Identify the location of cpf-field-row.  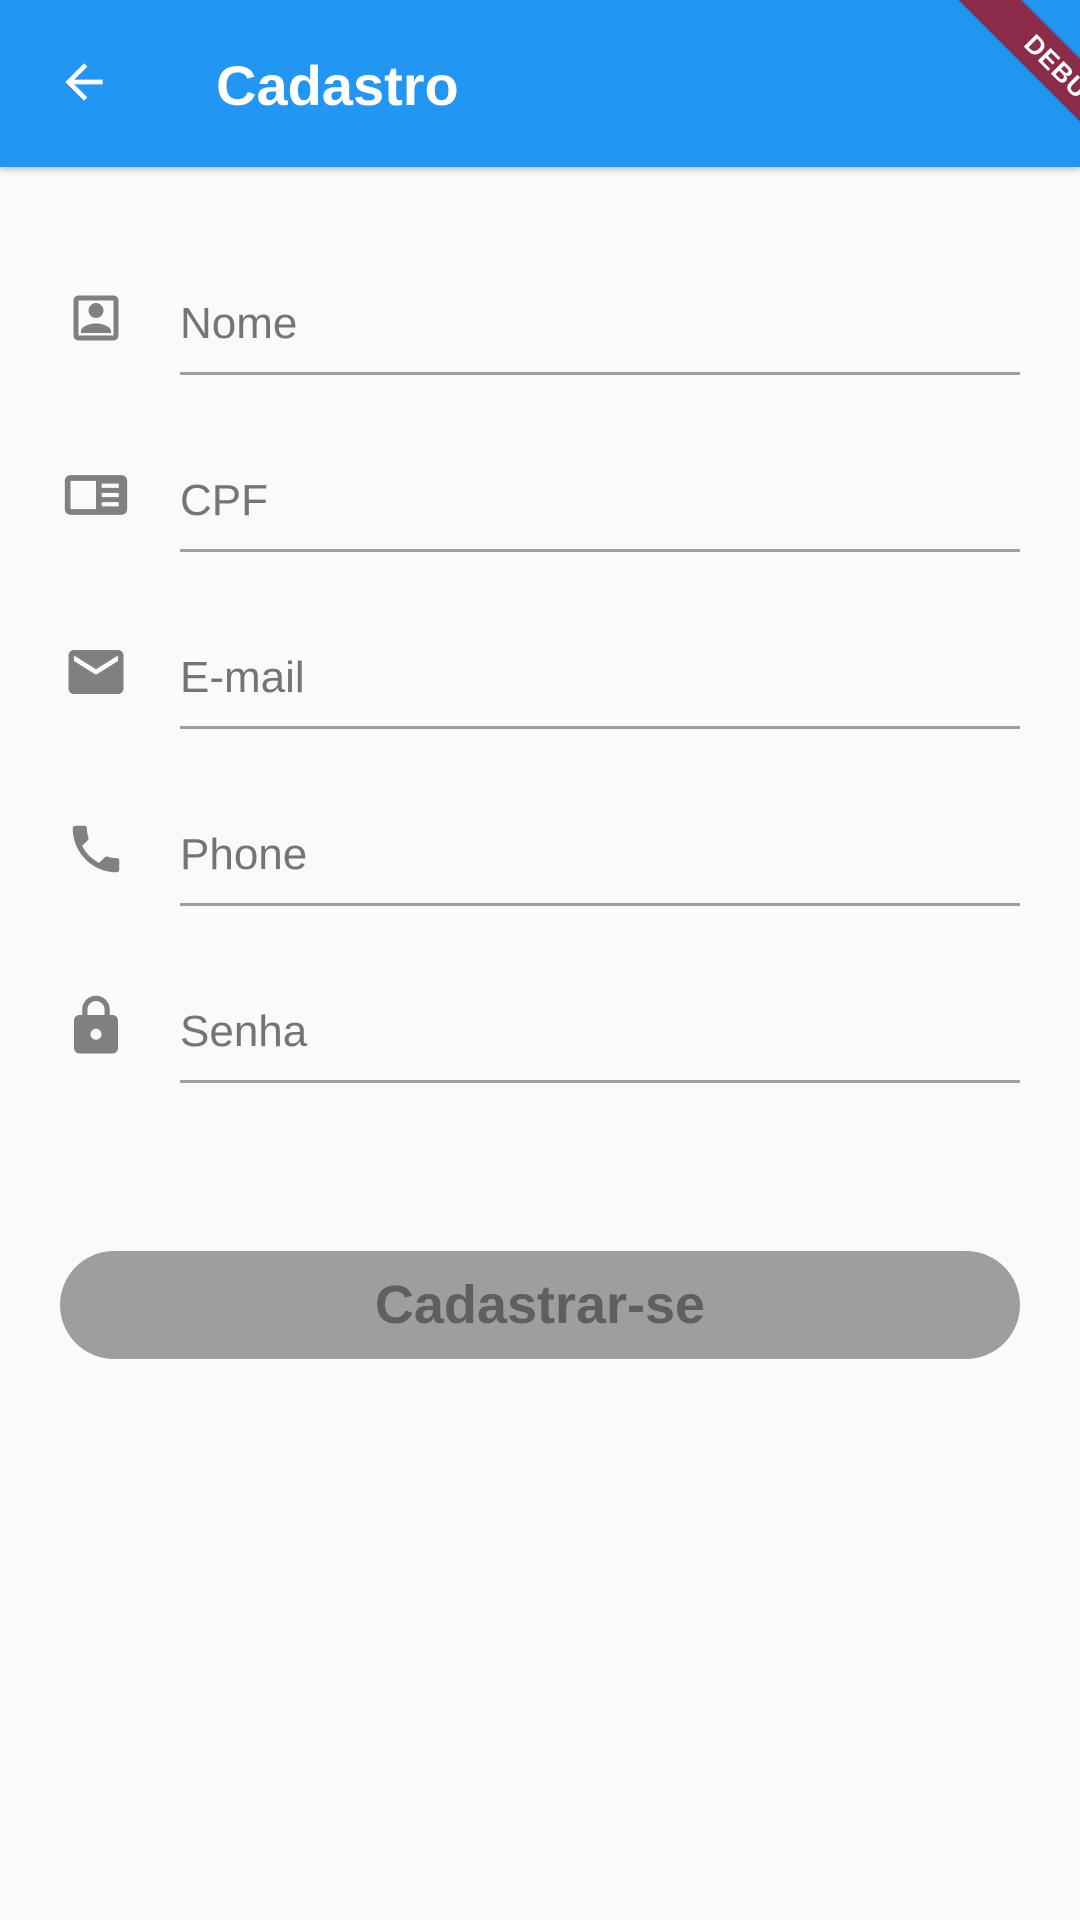
(540, 522).